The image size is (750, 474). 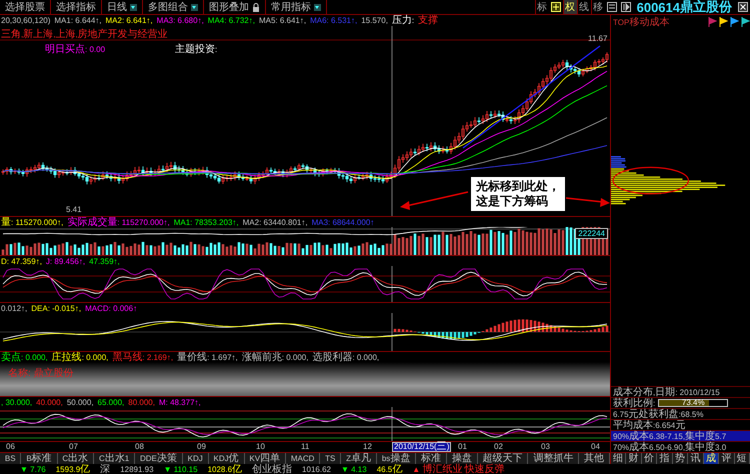 What do you see at coordinates (21, 261) in the screenshot?
I see `indicator-text: D: 47.359↑,` at bounding box center [21, 261].